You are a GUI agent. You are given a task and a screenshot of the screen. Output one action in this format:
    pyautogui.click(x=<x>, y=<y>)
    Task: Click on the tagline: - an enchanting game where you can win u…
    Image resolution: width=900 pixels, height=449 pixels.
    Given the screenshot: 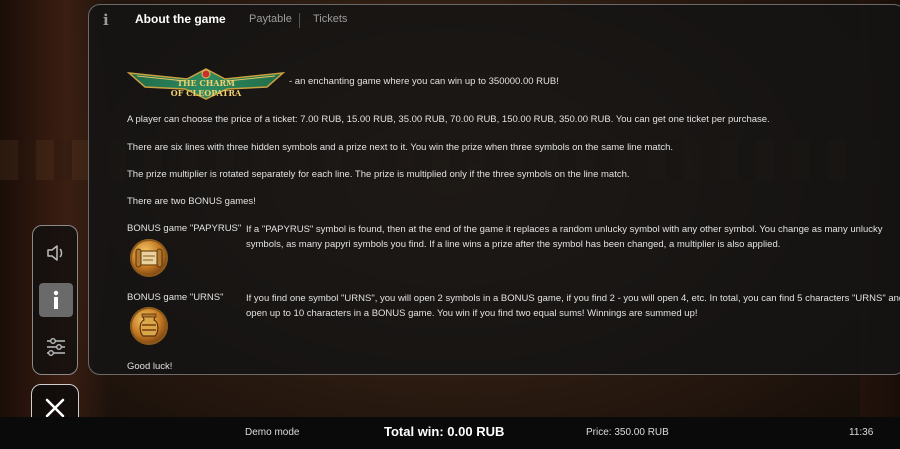 What is the action you would take?
    pyautogui.click(x=424, y=81)
    